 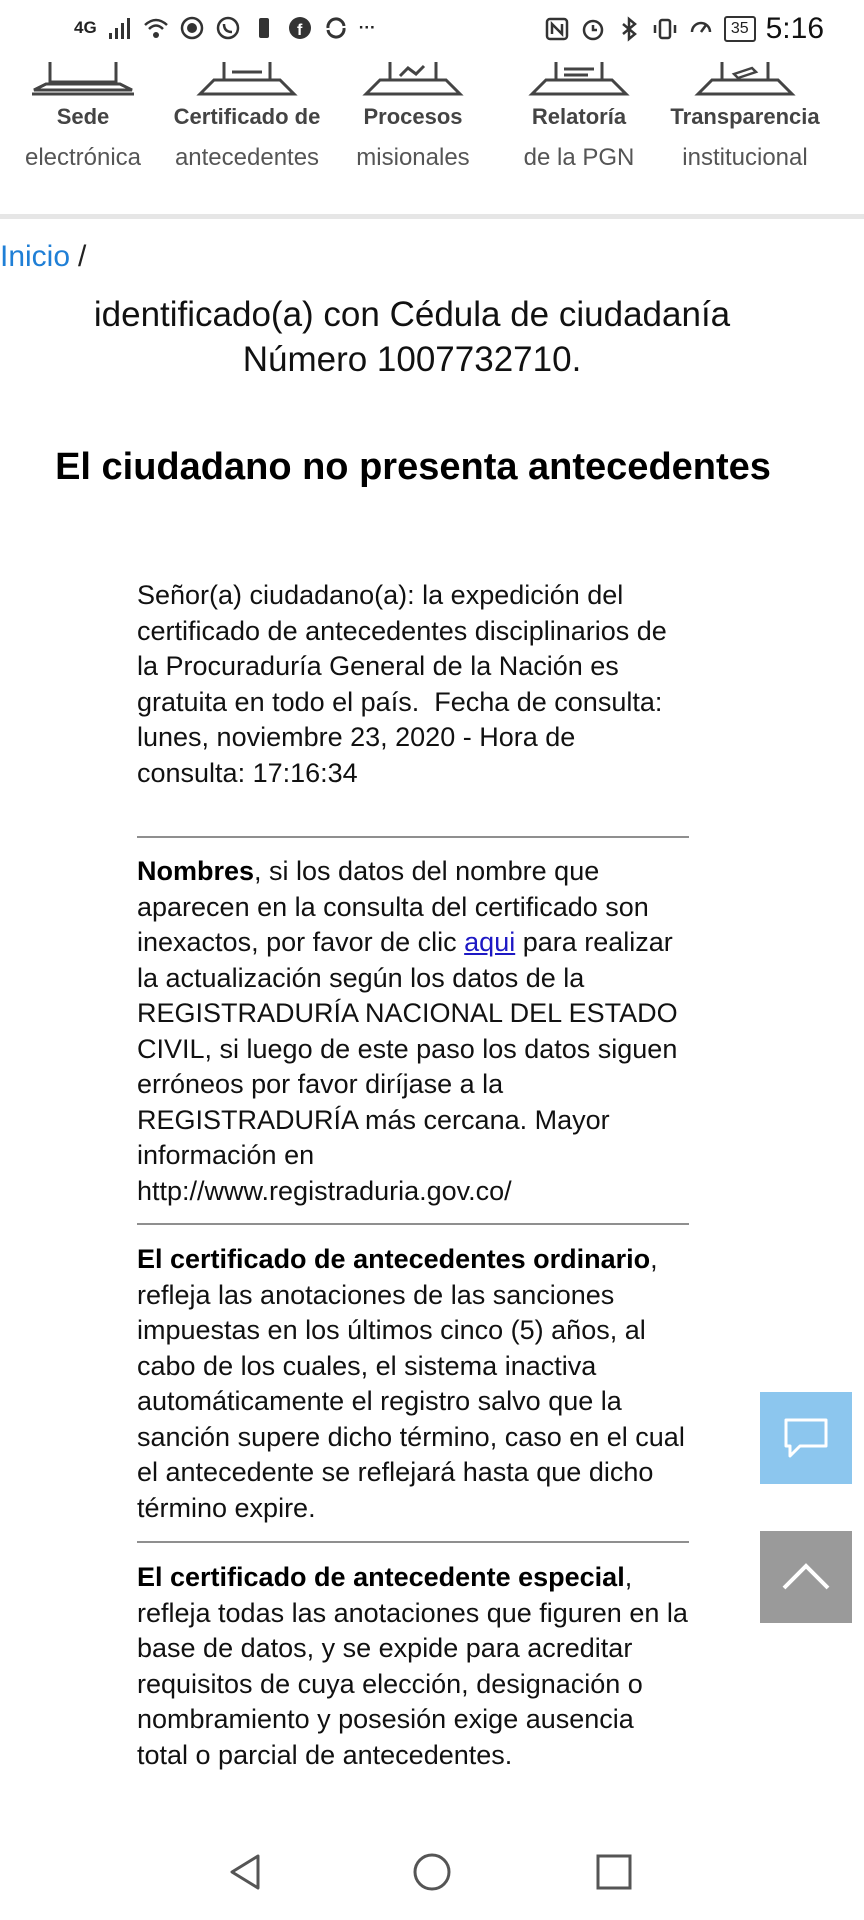 I want to click on nav-label-line2: de la PGN, so click(x=579, y=157).